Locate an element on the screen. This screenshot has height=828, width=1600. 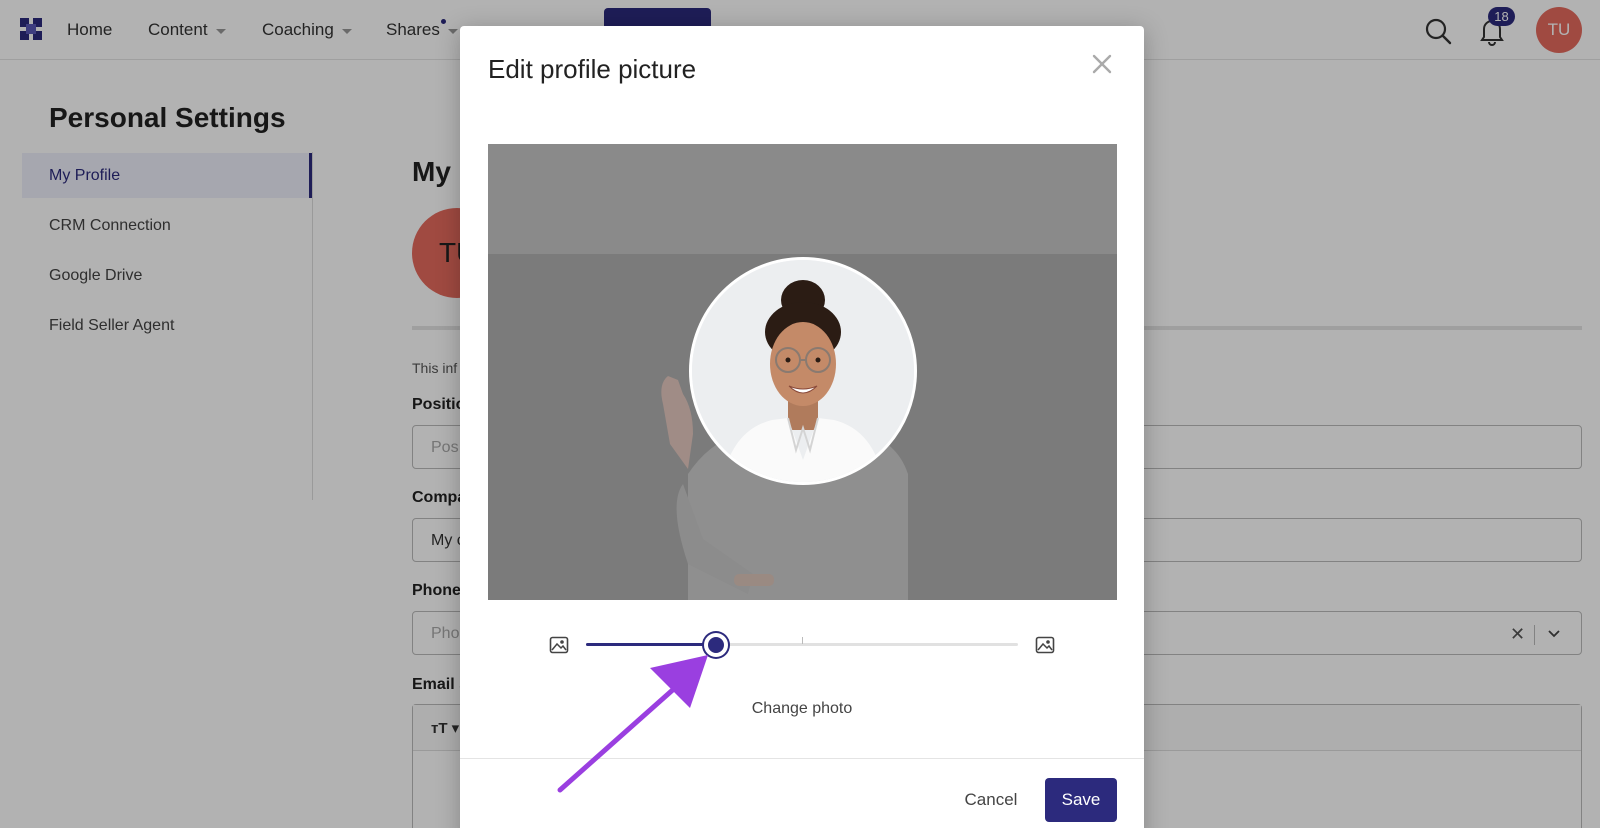
save-button: Save is located at coordinates (1081, 800).